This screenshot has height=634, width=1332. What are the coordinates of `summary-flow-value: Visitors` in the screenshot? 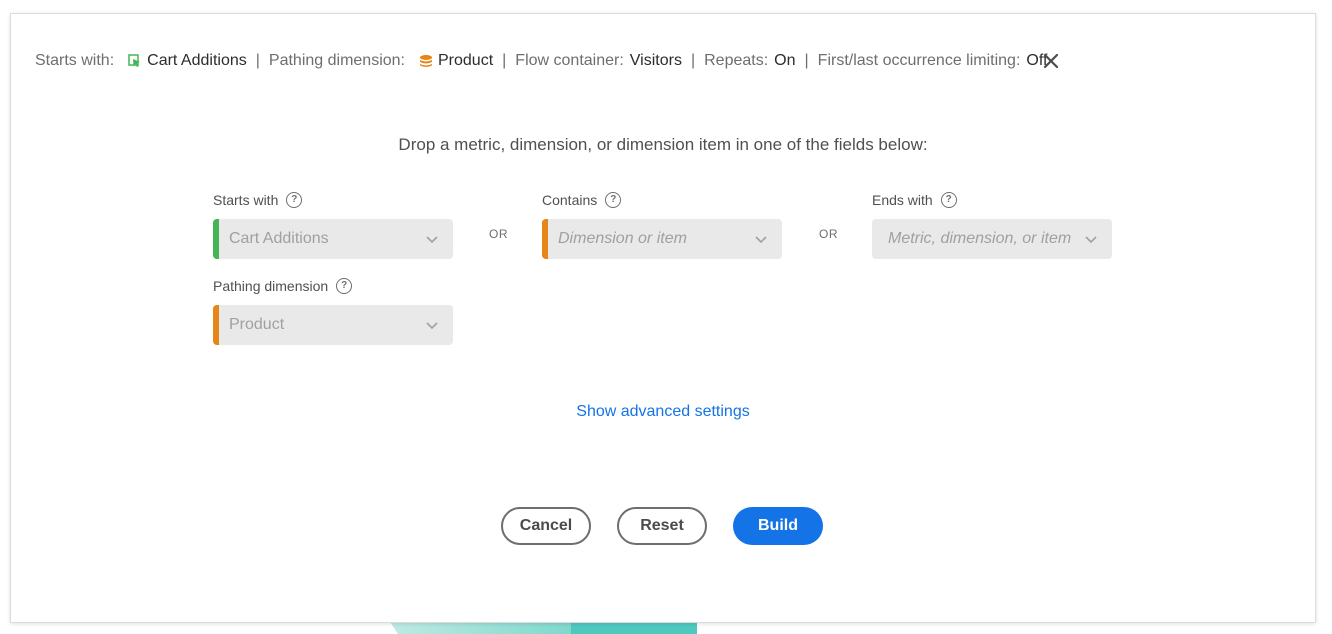 It's located at (655, 60).